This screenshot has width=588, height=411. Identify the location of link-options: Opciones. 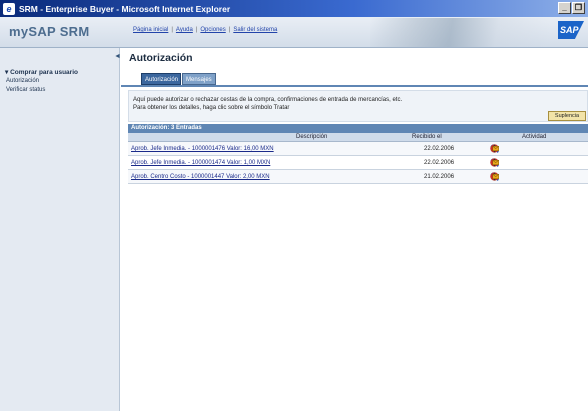
(212, 30).